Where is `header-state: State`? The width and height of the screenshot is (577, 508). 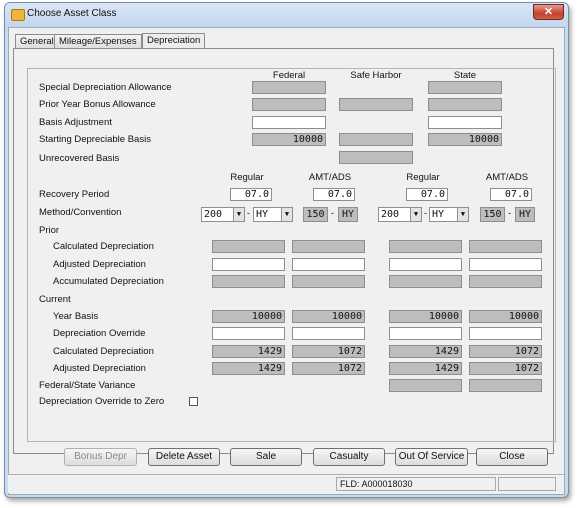 header-state: State is located at coordinates (465, 75).